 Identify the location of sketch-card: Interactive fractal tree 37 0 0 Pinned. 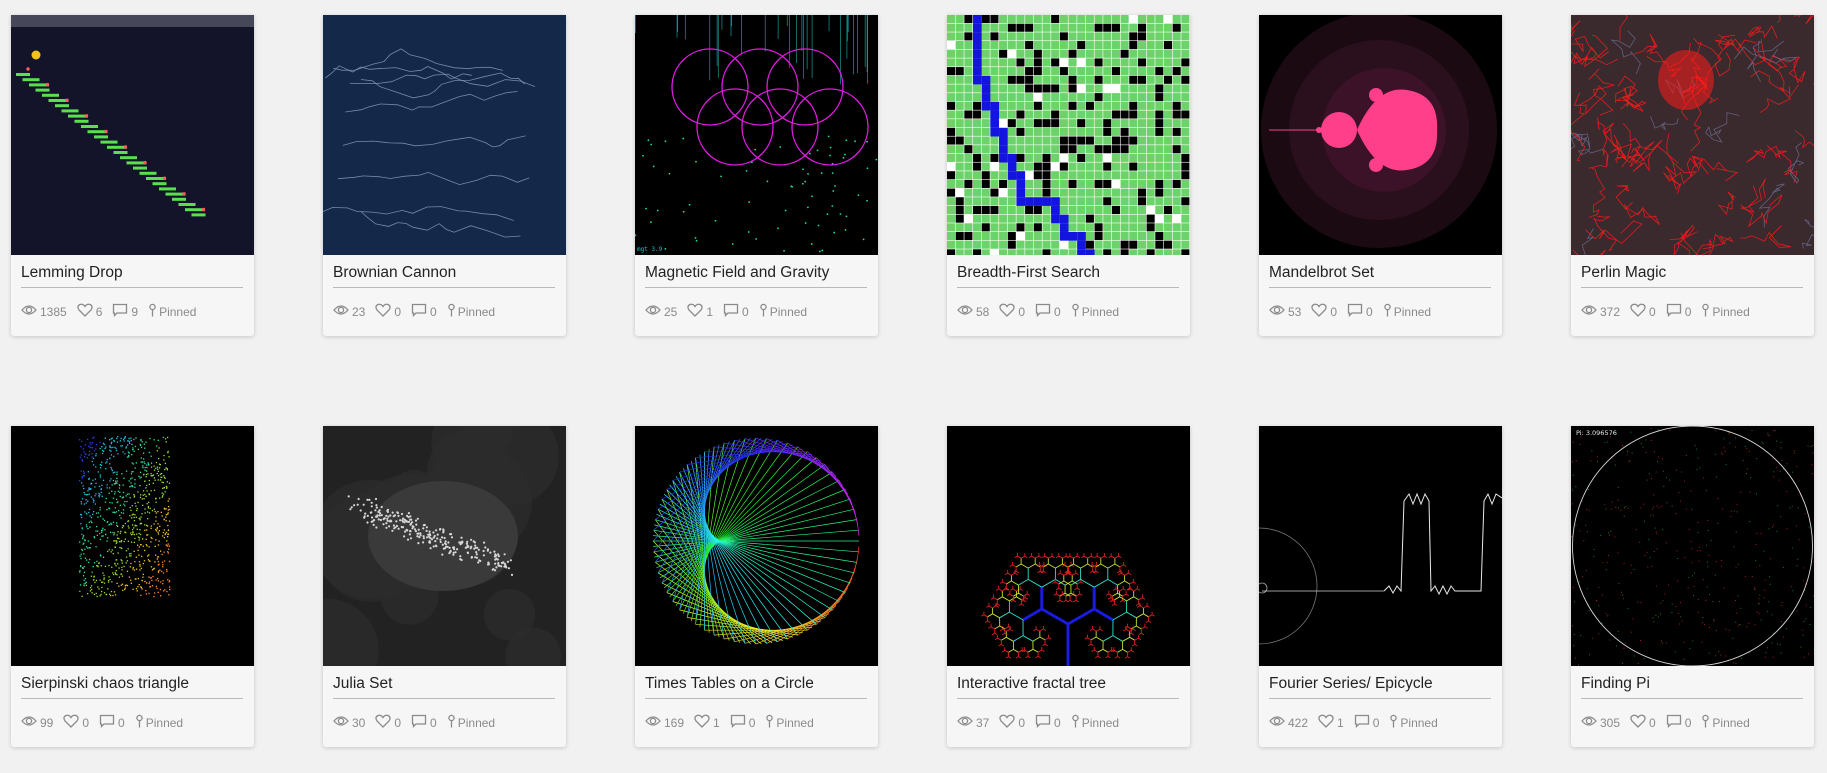
(1068, 586).